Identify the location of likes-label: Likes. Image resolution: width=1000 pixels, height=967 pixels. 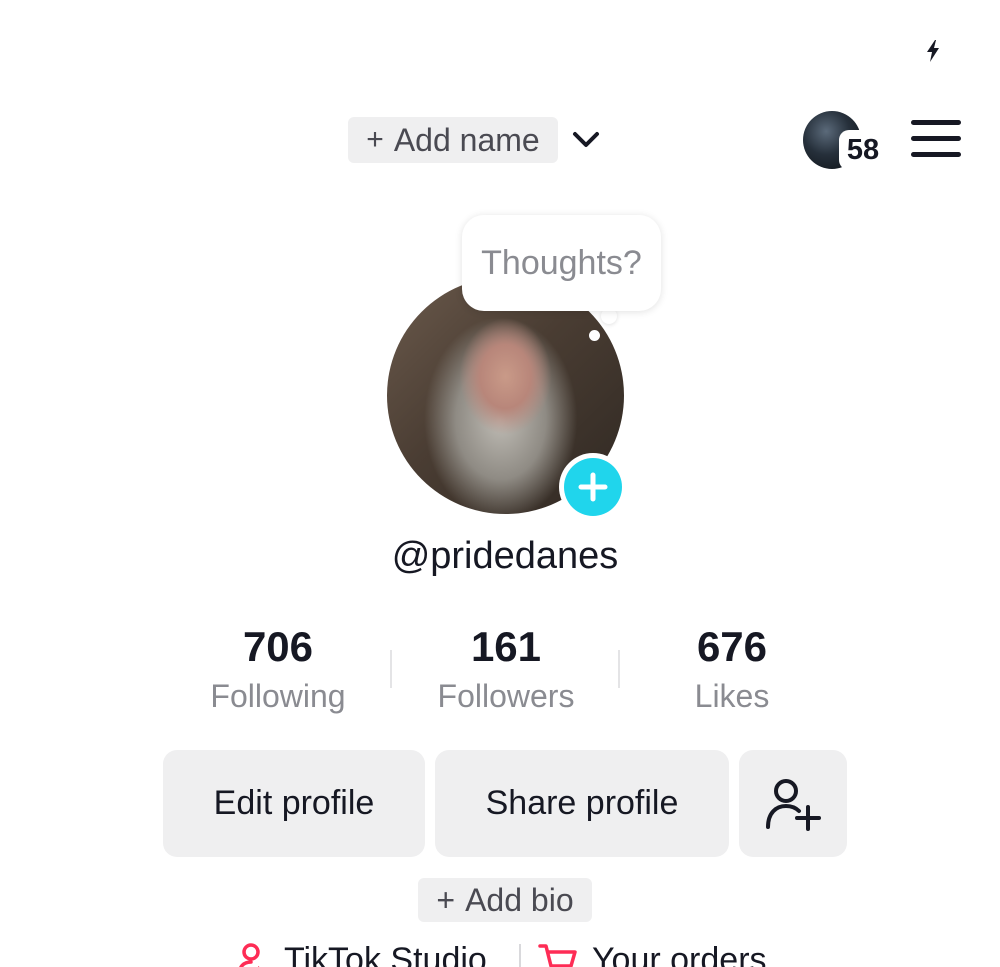
(732, 696).